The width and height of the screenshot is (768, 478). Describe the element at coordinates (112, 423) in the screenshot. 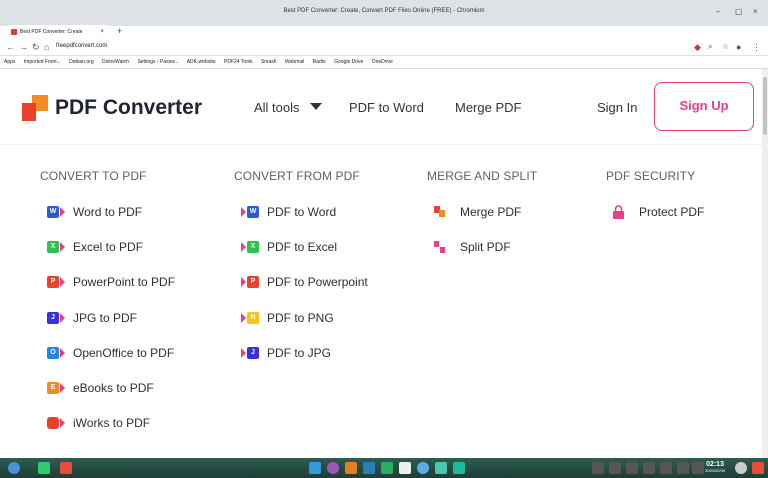

I see `menu-item-label: iWorks to PDF` at that location.